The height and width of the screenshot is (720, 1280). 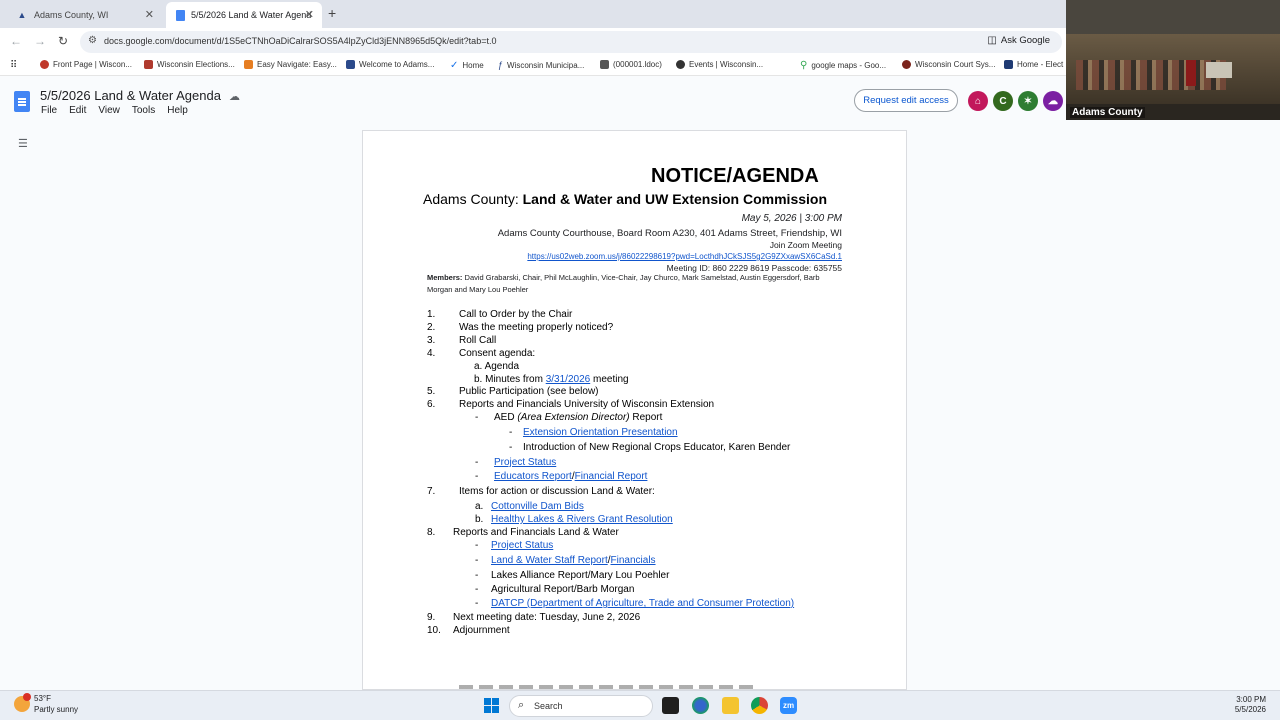 What do you see at coordinates (759, 705) in the screenshot?
I see `chrome-icon` at bounding box center [759, 705].